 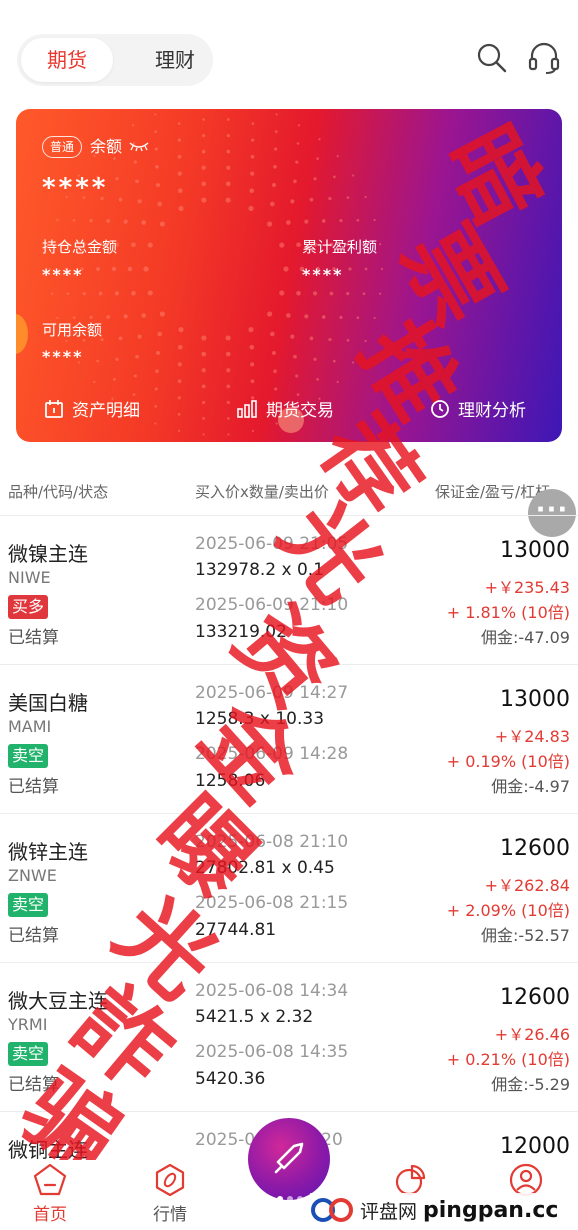 I want to click on wealth-analysis-link: 理财分析, so click(x=478, y=408).